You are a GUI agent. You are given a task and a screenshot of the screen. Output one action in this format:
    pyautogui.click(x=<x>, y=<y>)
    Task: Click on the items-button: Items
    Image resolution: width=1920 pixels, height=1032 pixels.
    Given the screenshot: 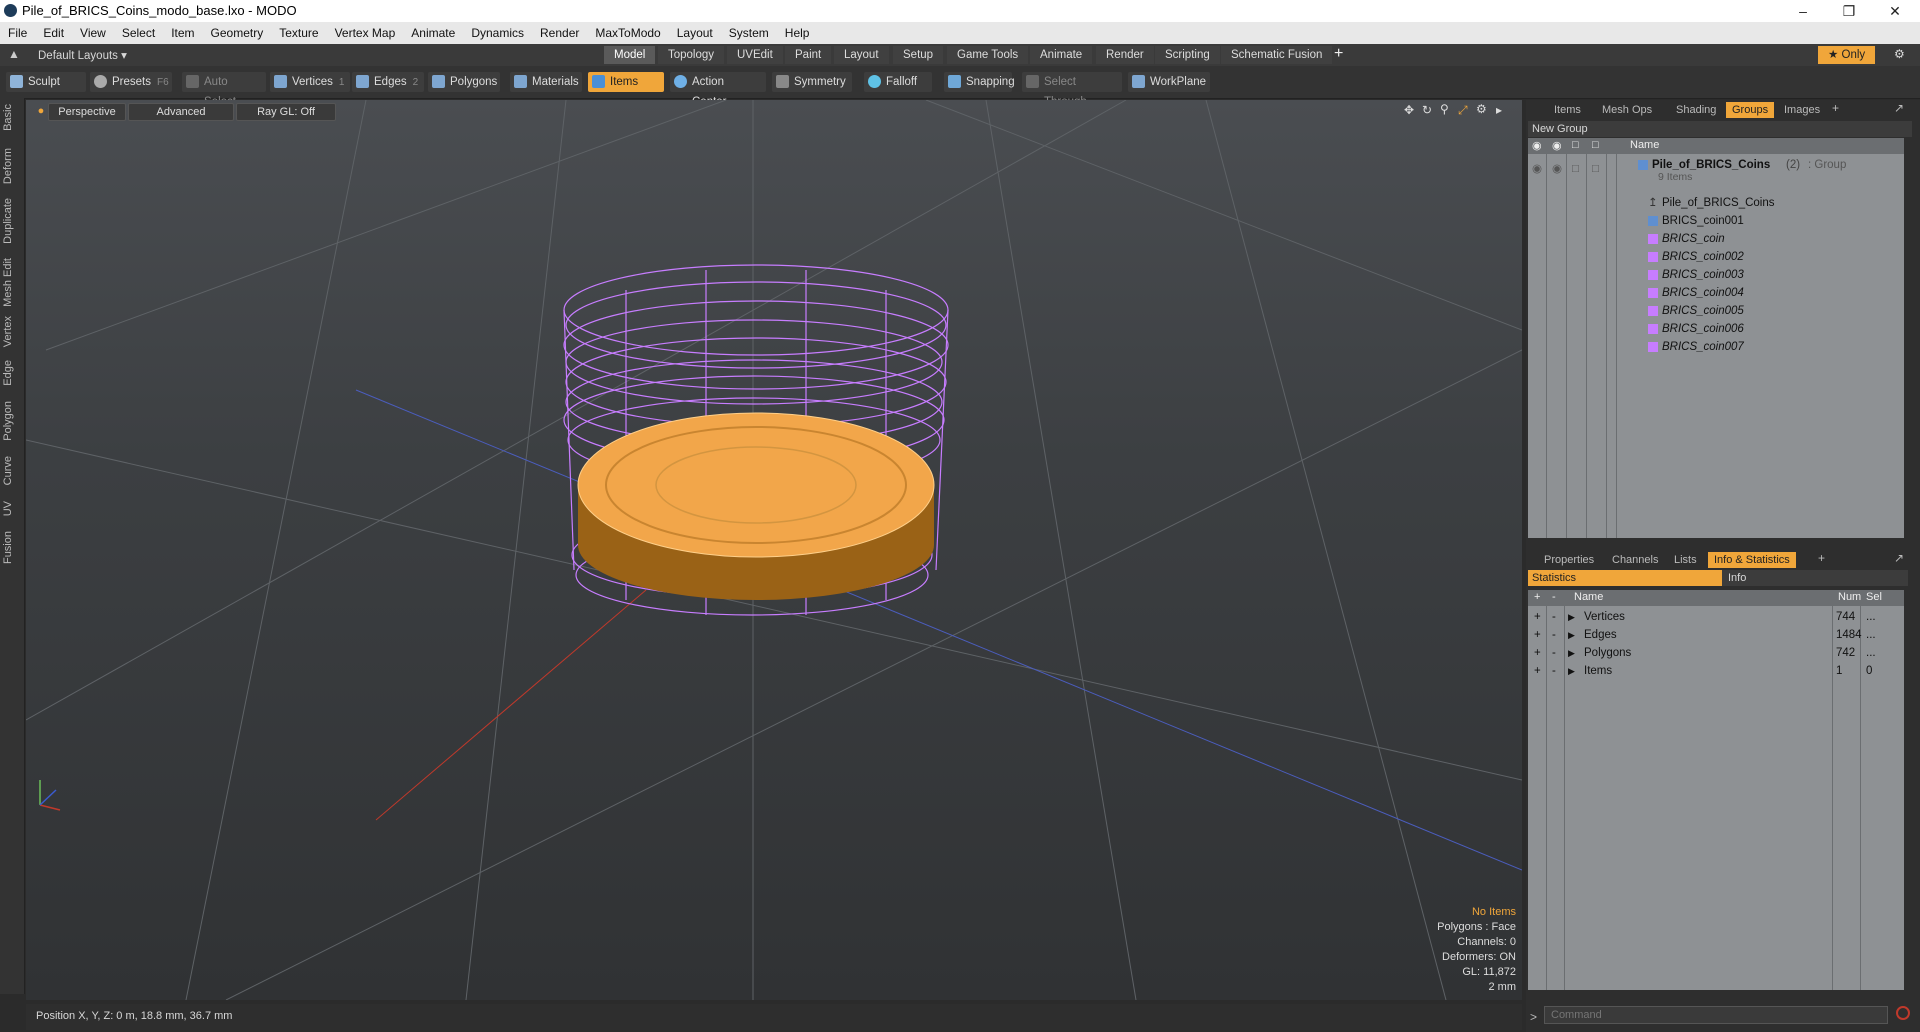 What is the action you would take?
    pyautogui.click(x=626, y=82)
    